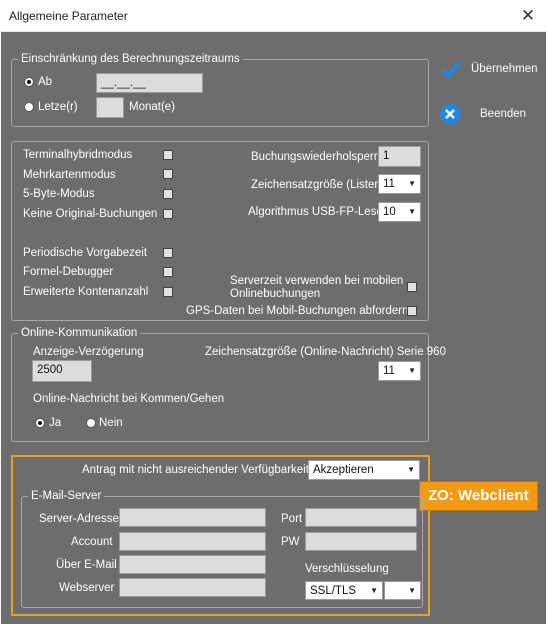 The height and width of the screenshot is (625, 547). I want to click on server-label: Server-Adresse, so click(79, 519).